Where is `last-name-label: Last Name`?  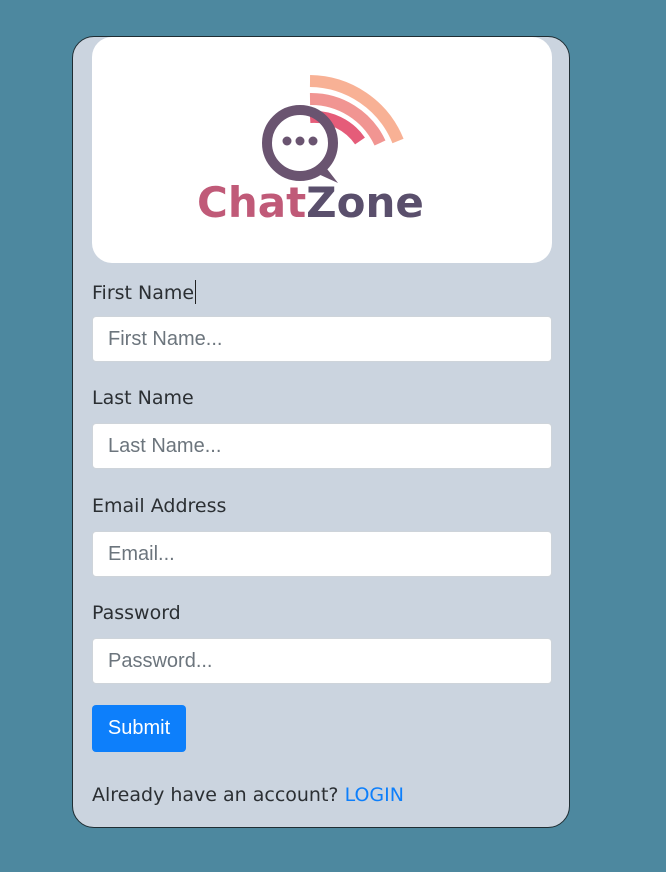
last-name-label: Last Name is located at coordinates (143, 398).